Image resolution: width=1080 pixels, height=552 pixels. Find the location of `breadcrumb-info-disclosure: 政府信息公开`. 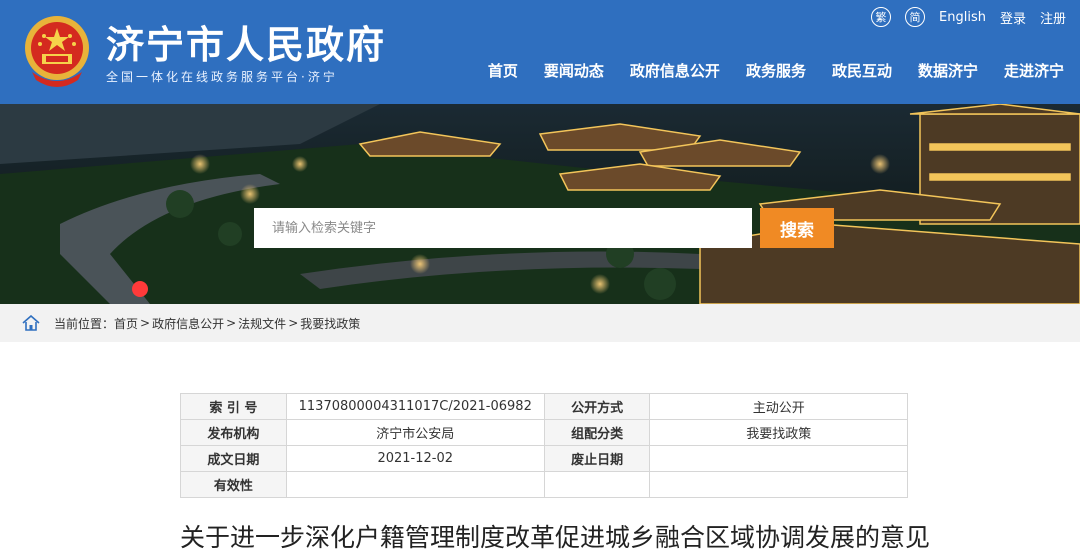

breadcrumb-info-disclosure: 政府信息公开 is located at coordinates (188, 323).